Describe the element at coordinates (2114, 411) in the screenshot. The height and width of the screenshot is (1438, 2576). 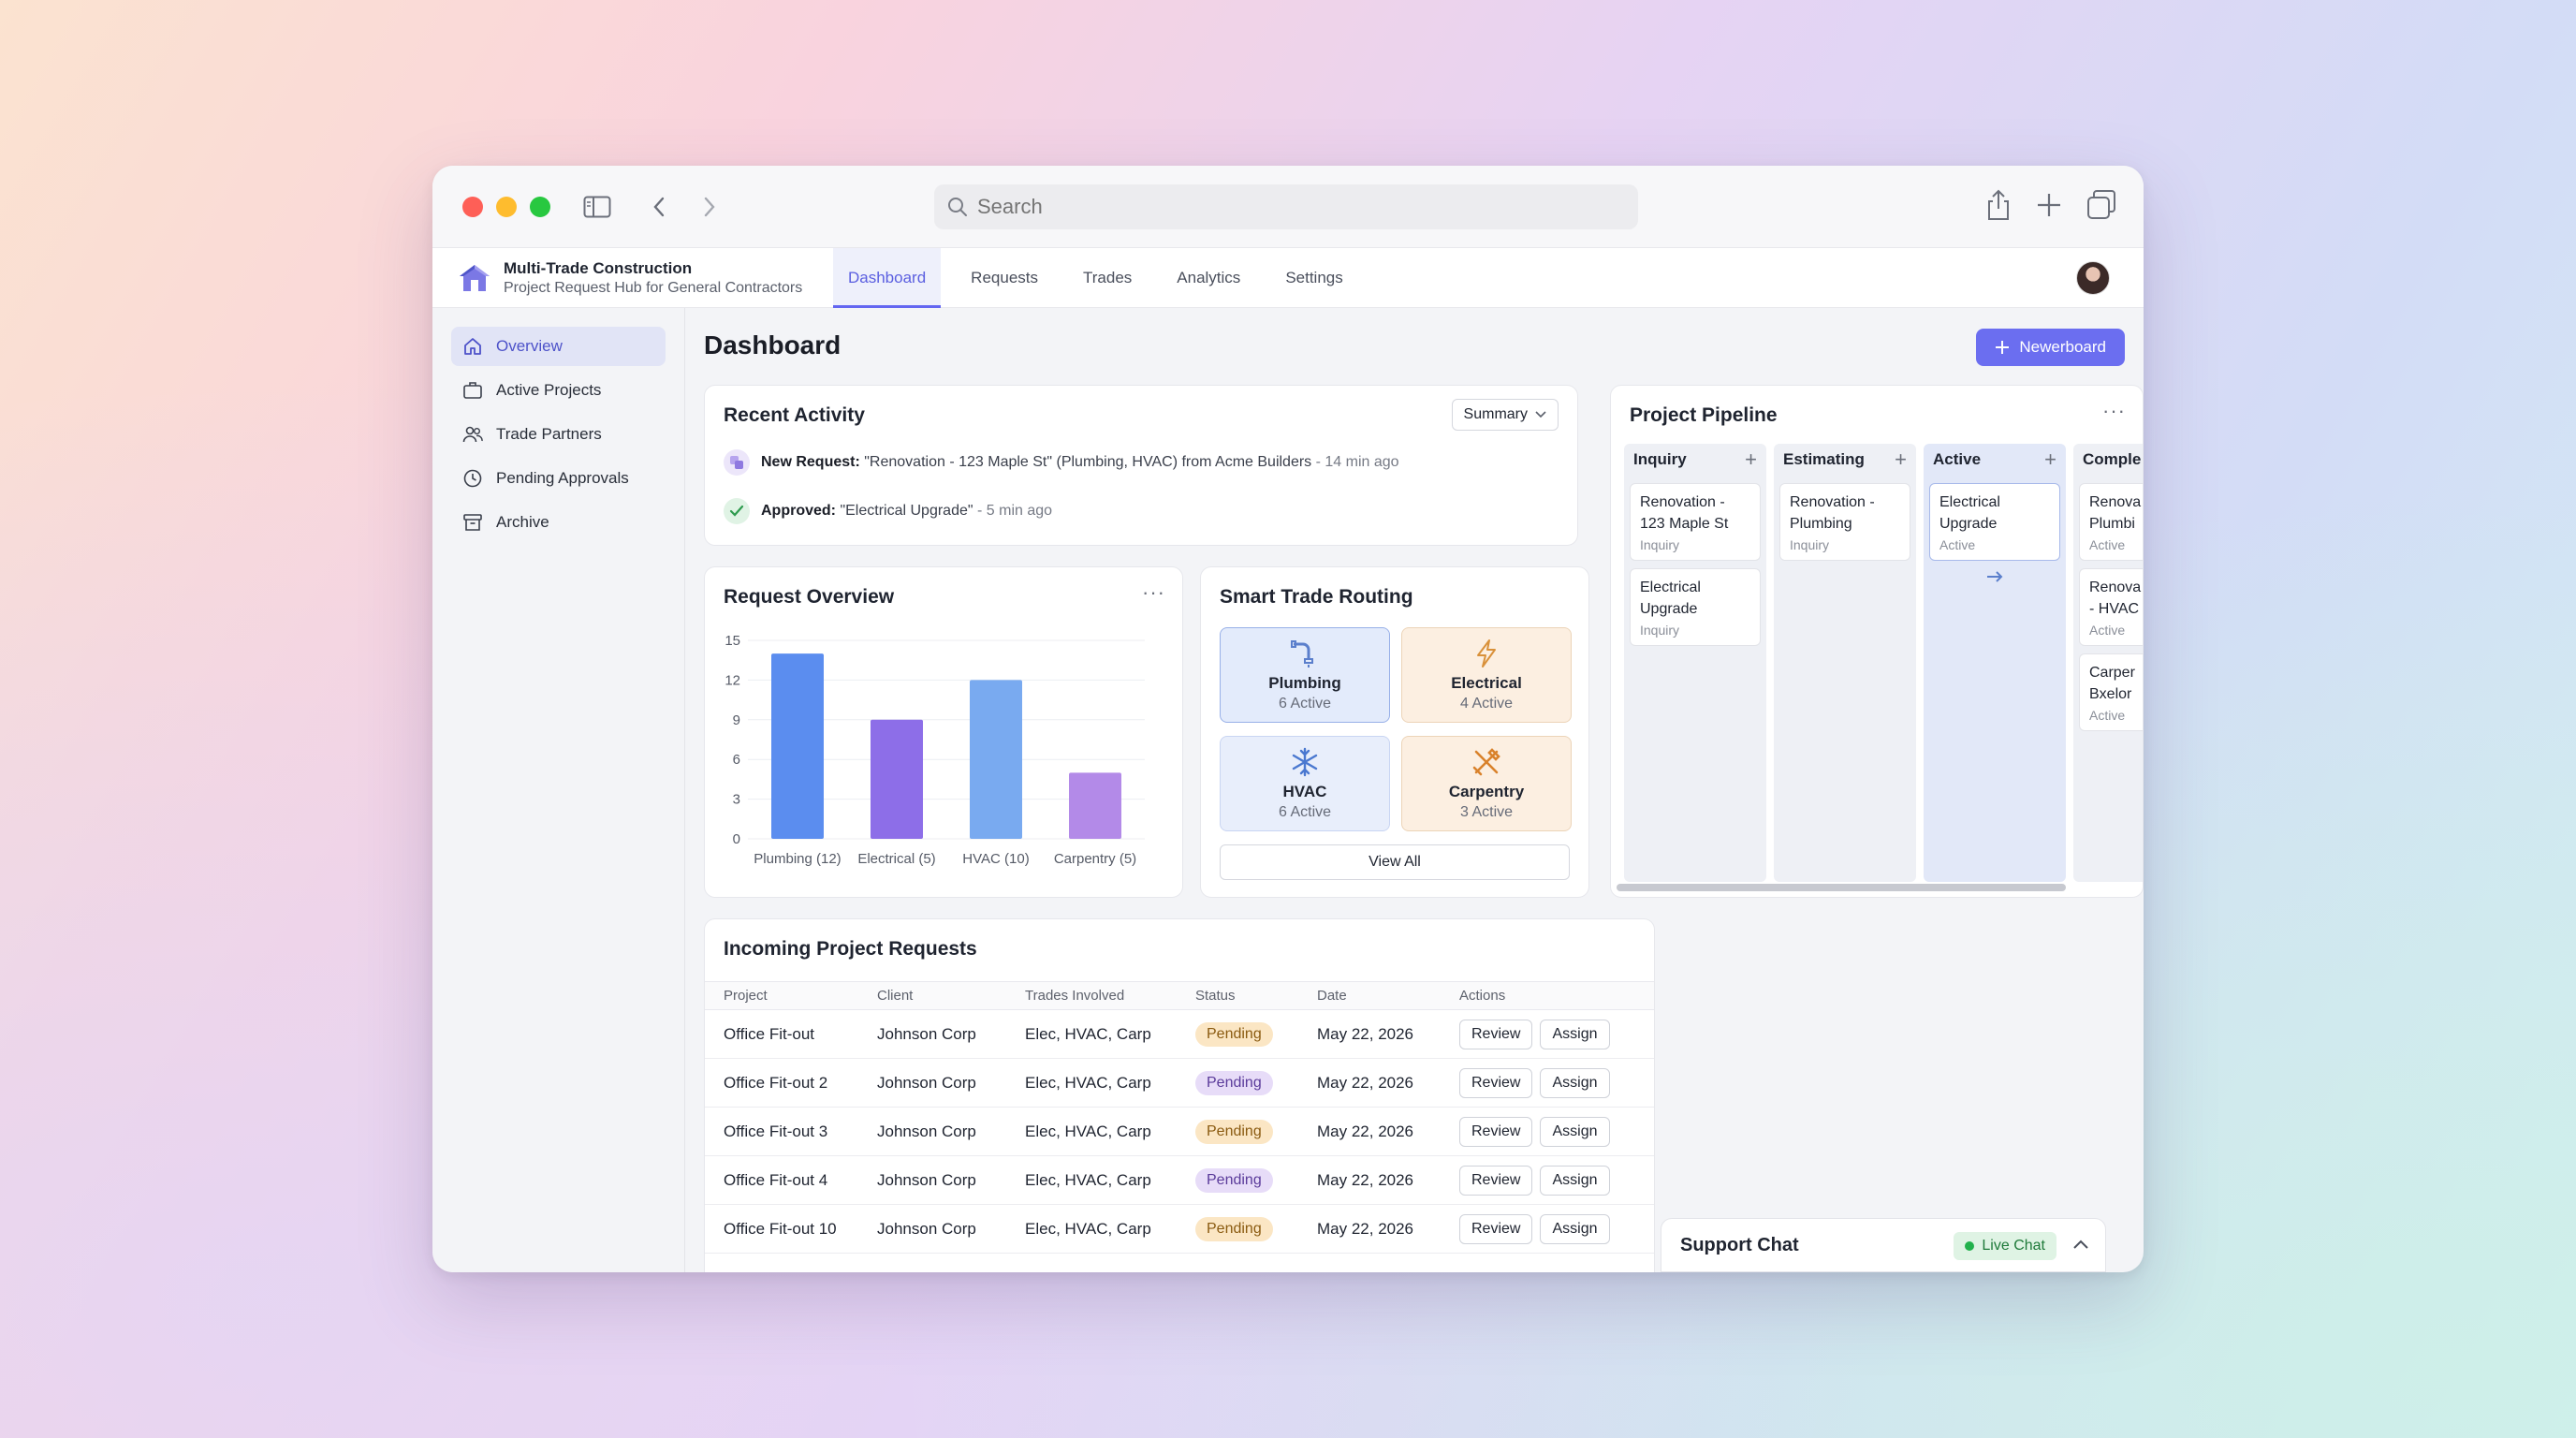
I see `more-options-icon: ···` at that location.